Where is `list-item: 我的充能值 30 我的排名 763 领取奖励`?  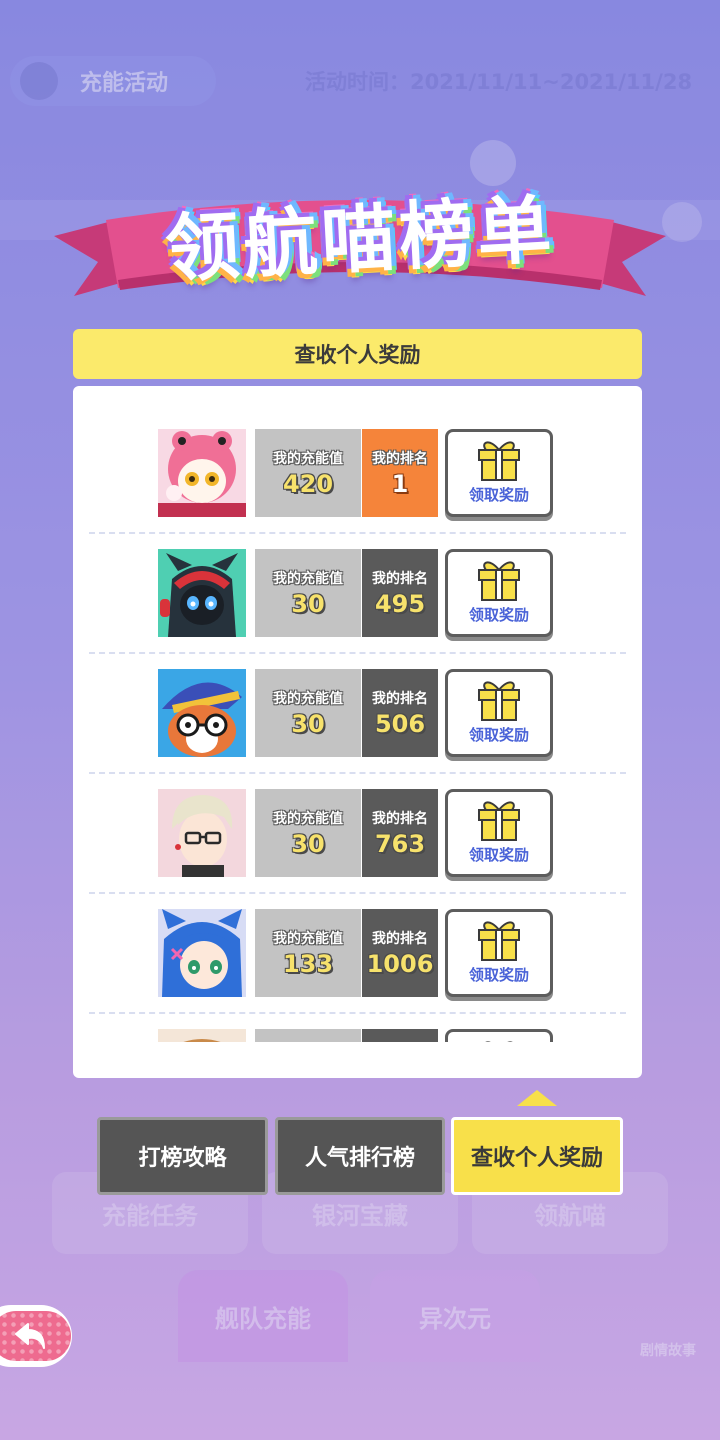 list-item: 我的充能值 30 我的排名 763 领取奖励 is located at coordinates (357, 820).